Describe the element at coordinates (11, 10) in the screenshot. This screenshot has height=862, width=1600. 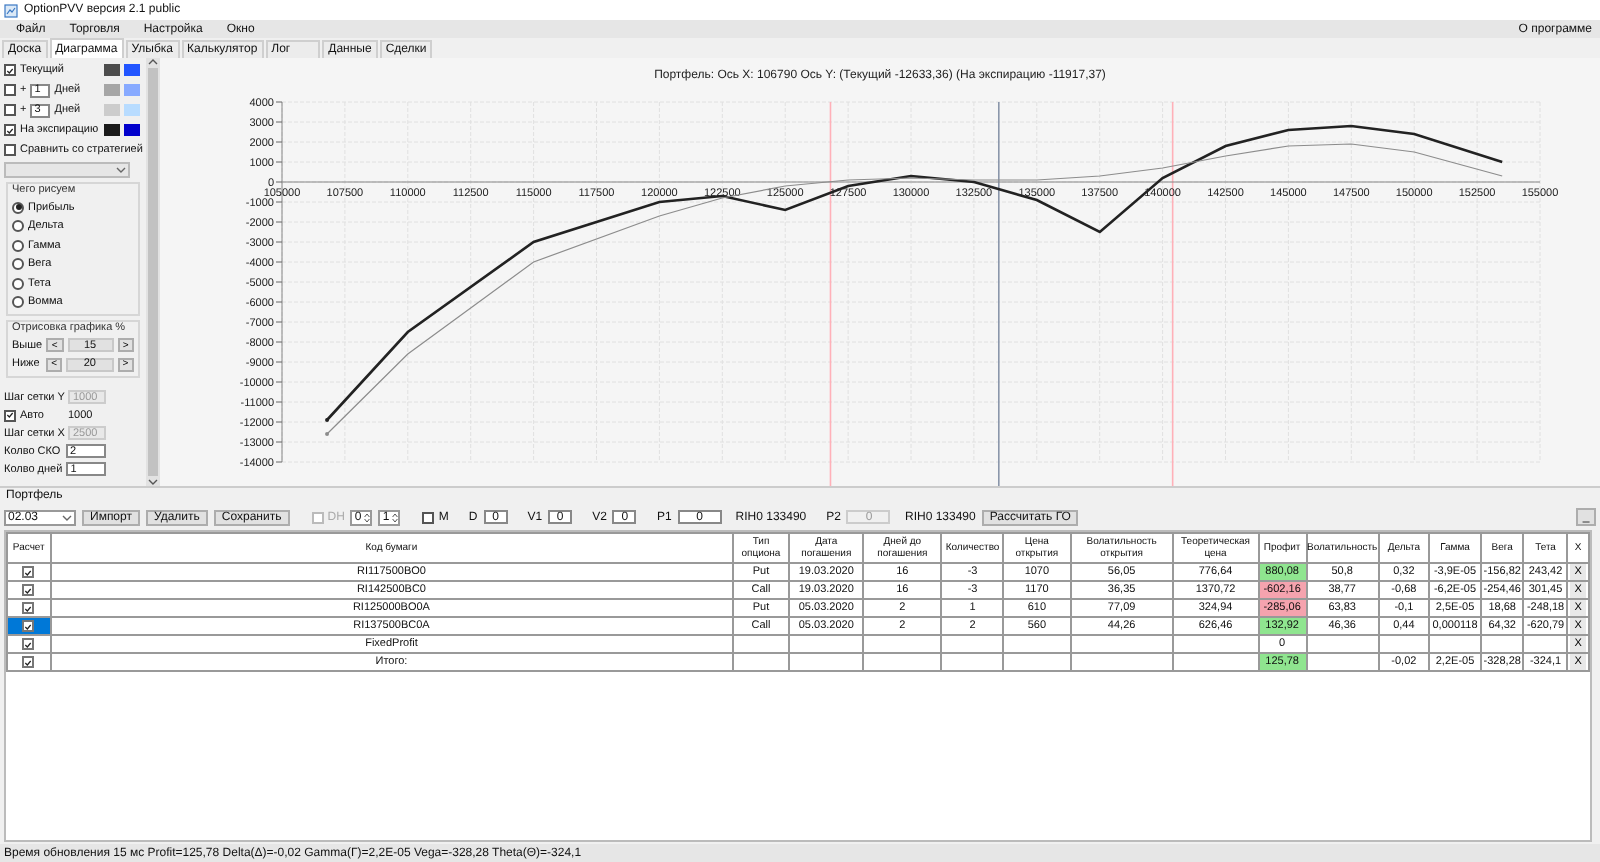
I see `app-icon` at that location.